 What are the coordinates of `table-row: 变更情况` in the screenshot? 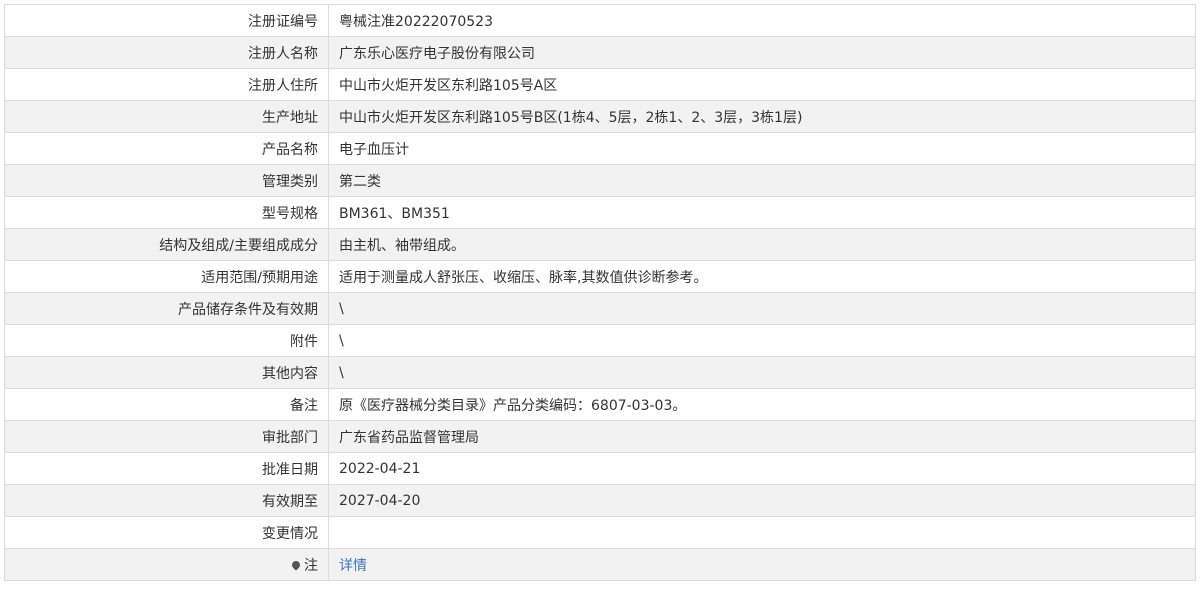 It's located at (600, 532).